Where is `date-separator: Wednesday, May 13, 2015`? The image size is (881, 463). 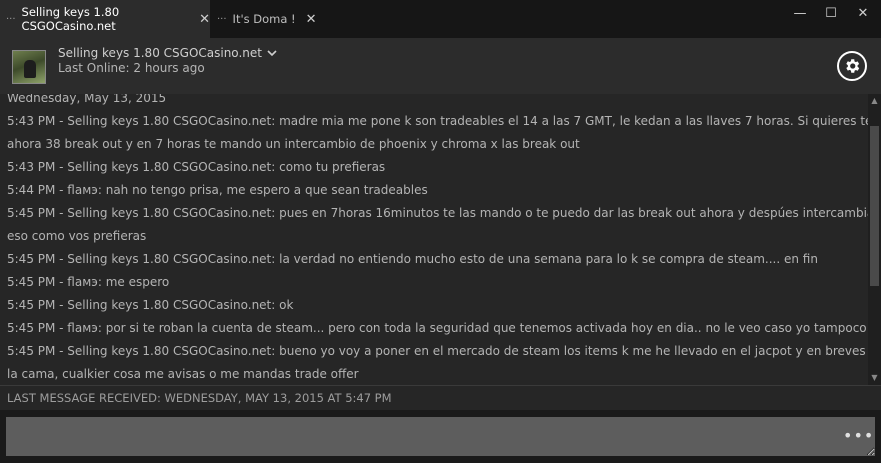
date-separator: Wednesday, May 13, 2015 is located at coordinates (87, 99).